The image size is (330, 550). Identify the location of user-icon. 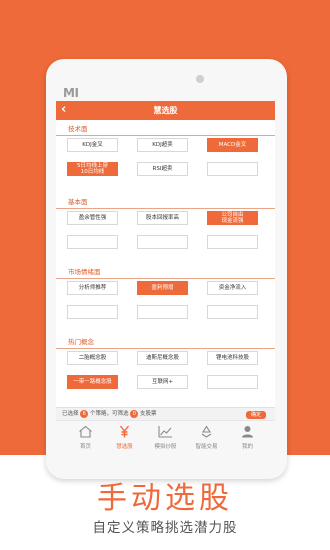
(247, 432).